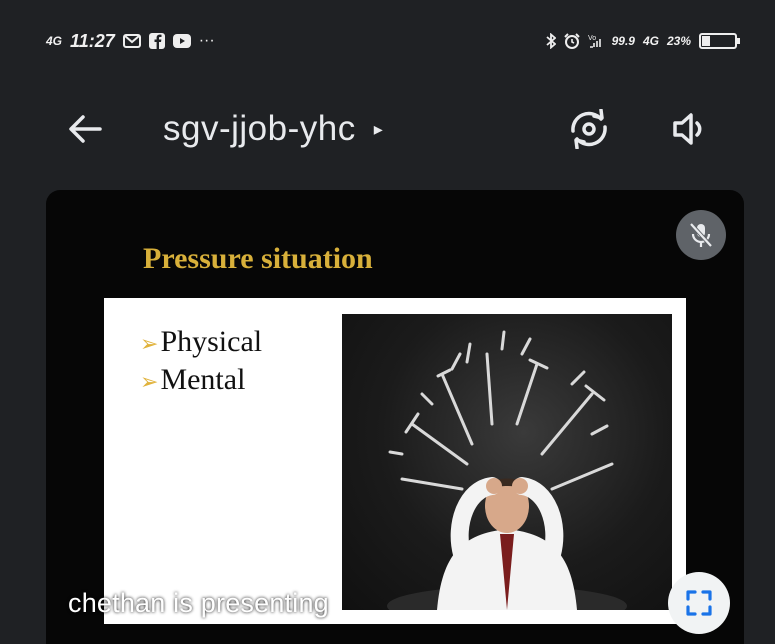  I want to click on volume-icon, so click(687, 129).